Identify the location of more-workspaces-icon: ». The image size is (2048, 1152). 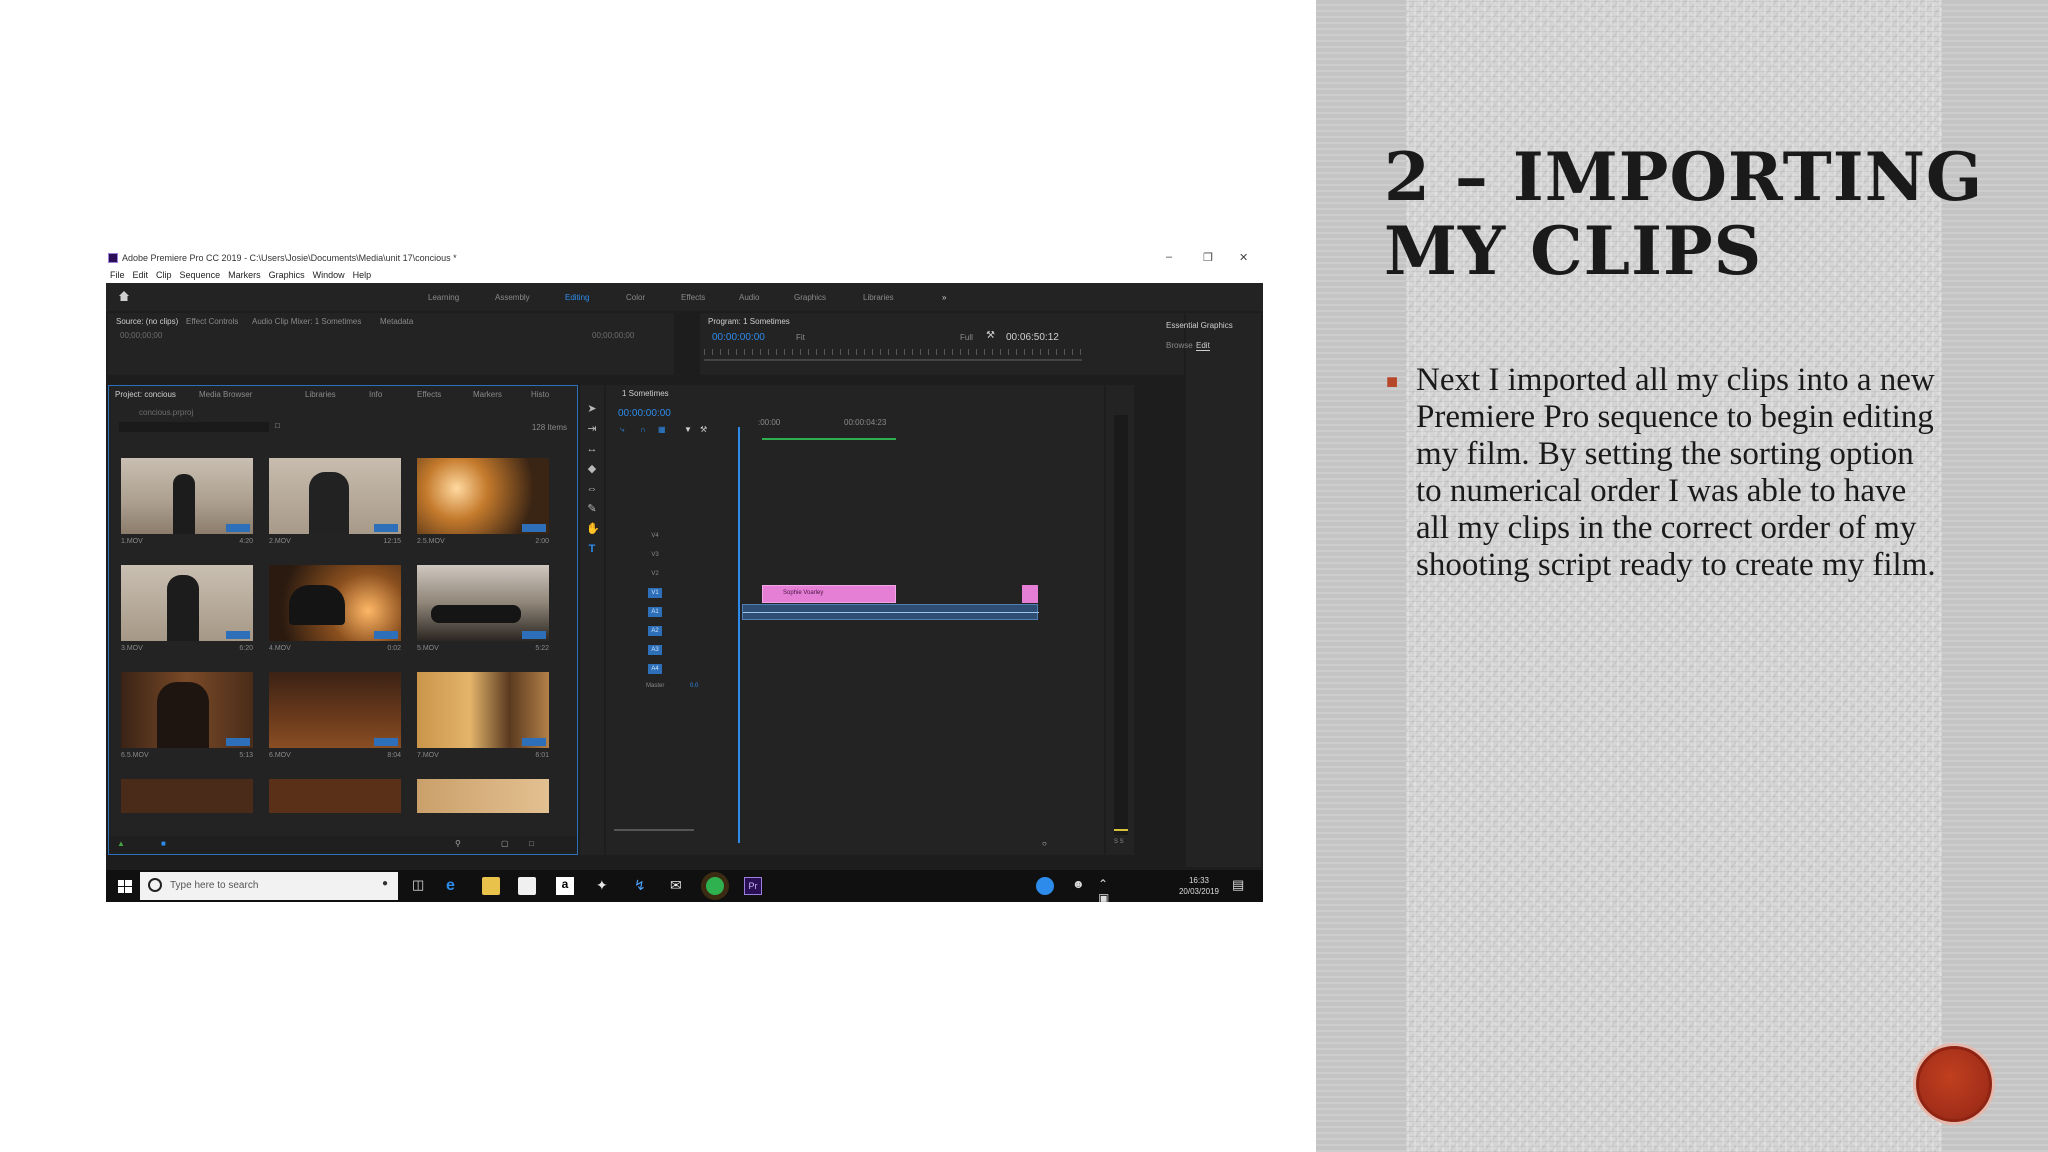
(944, 297).